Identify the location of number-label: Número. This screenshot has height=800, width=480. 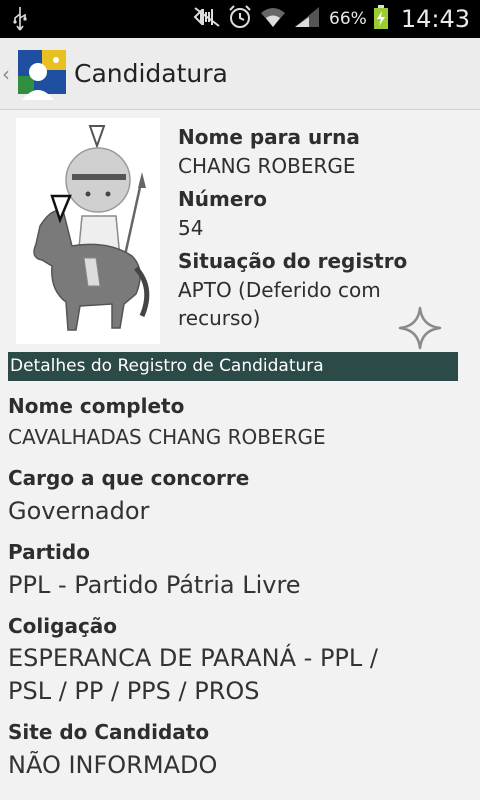
(222, 199).